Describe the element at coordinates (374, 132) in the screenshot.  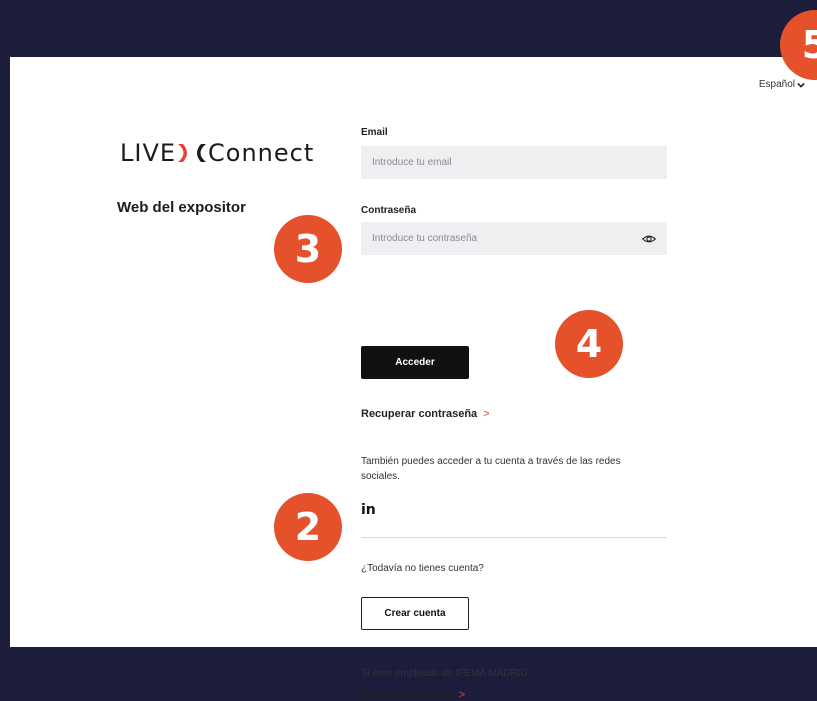
I see `email-label: Email` at that location.